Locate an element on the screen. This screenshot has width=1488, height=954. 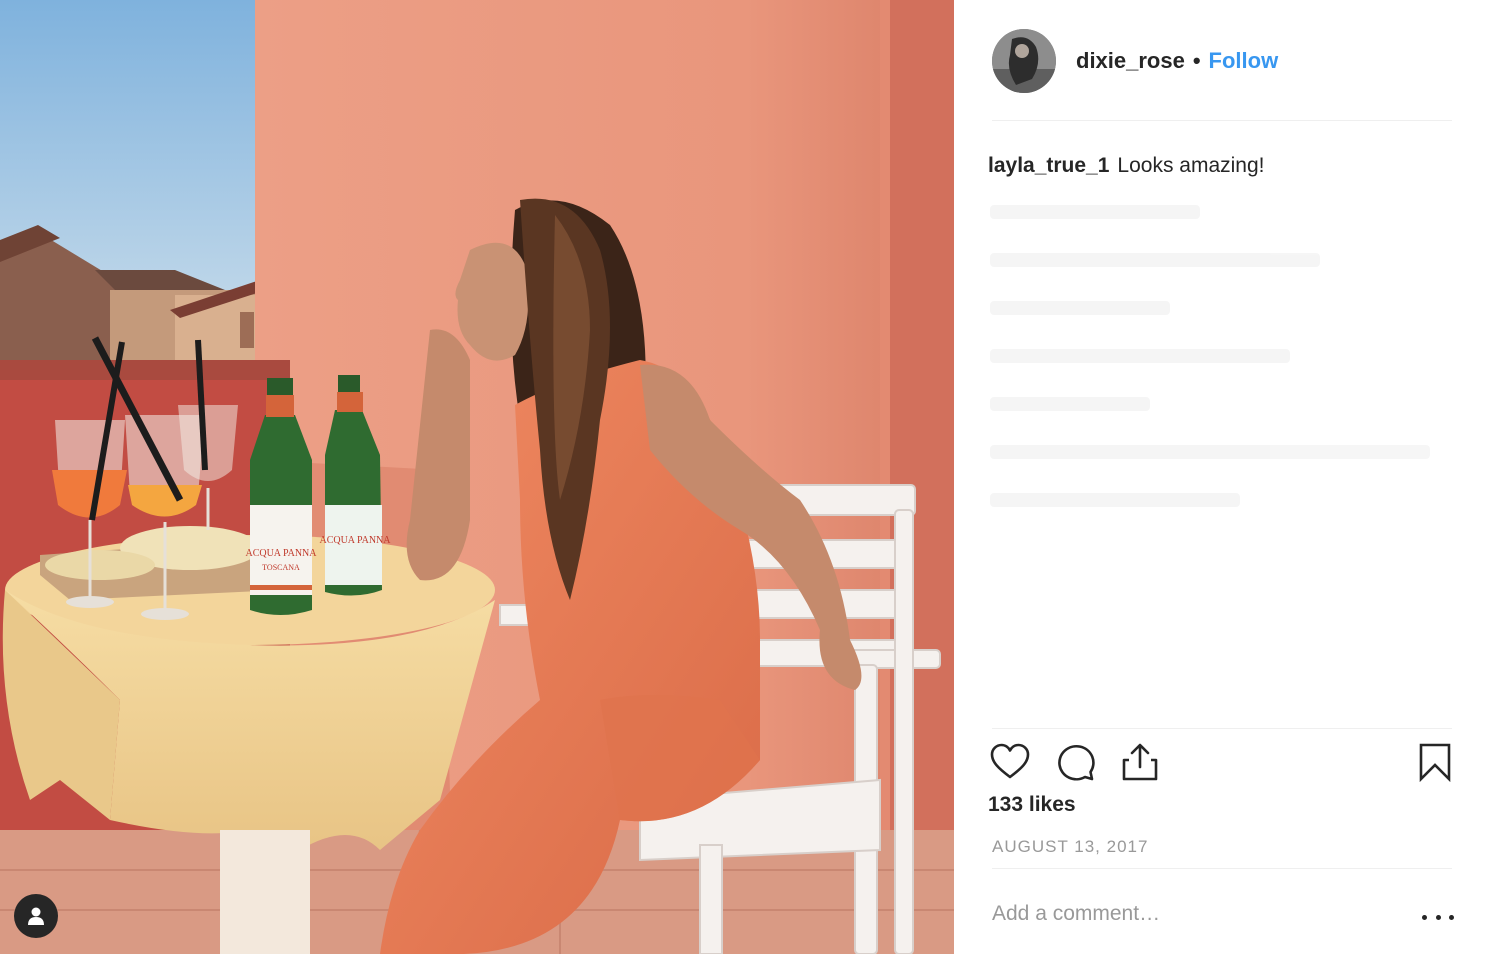
post-header: dixie_rose • Follow is located at coordinates (1222, 61).